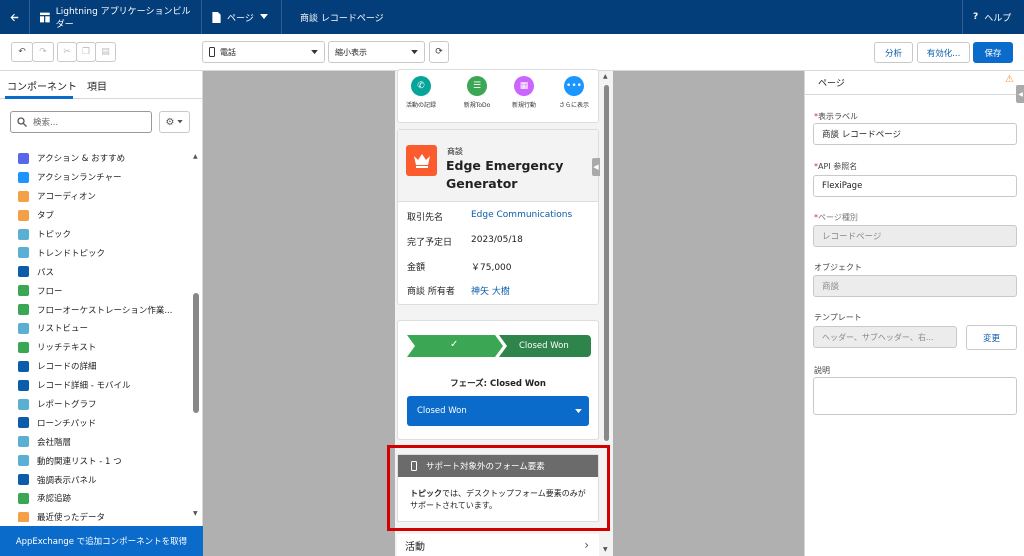  Describe the element at coordinates (596, 167) in the screenshot. I see `collapse-handle-icon: ◀` at that location.